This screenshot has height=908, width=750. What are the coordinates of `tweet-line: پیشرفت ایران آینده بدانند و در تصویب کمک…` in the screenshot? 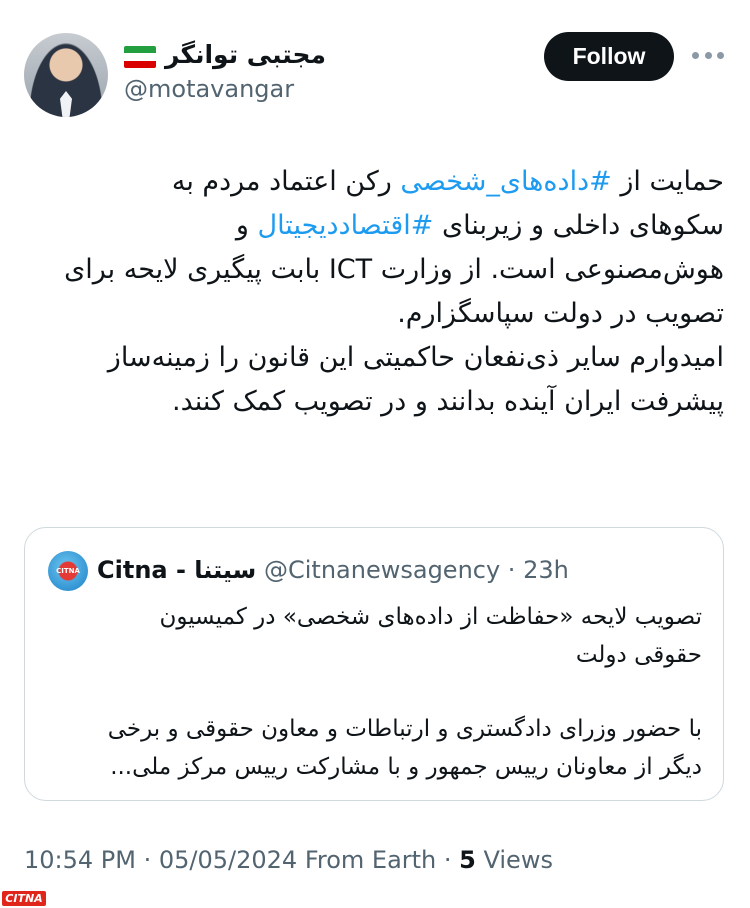 It's located at (374, 402).